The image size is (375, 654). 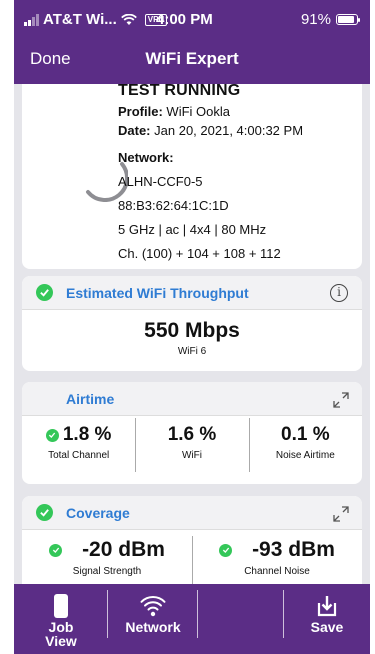 I want to click on network-bssid: 88:B3:62:64:1C:1D, so click(x=173, y=205).